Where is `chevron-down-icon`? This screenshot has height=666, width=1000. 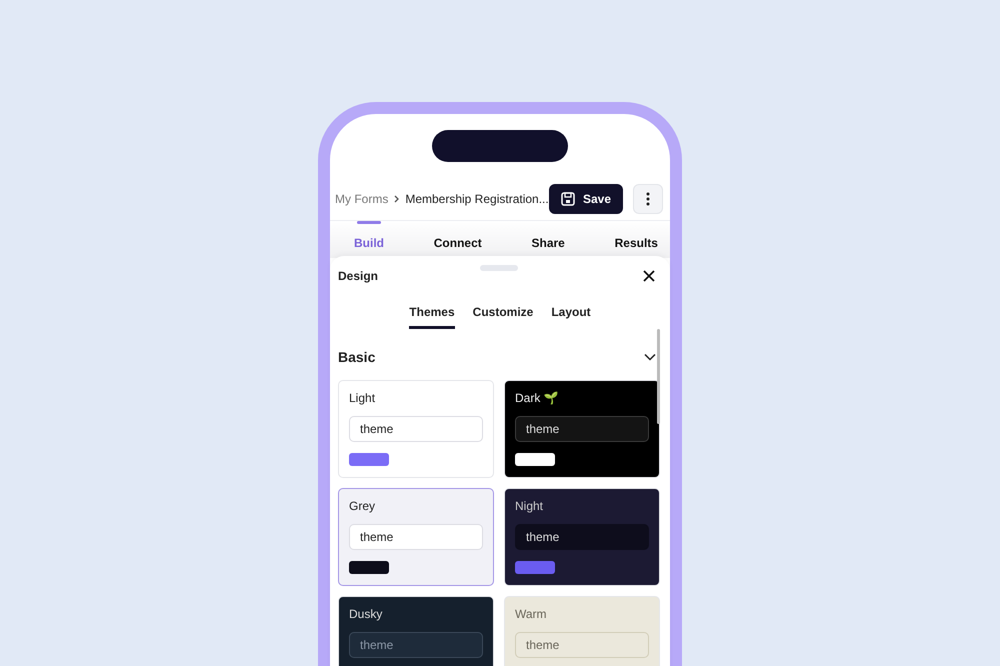 chevron-down-icon is located at coordinates (650, 357).